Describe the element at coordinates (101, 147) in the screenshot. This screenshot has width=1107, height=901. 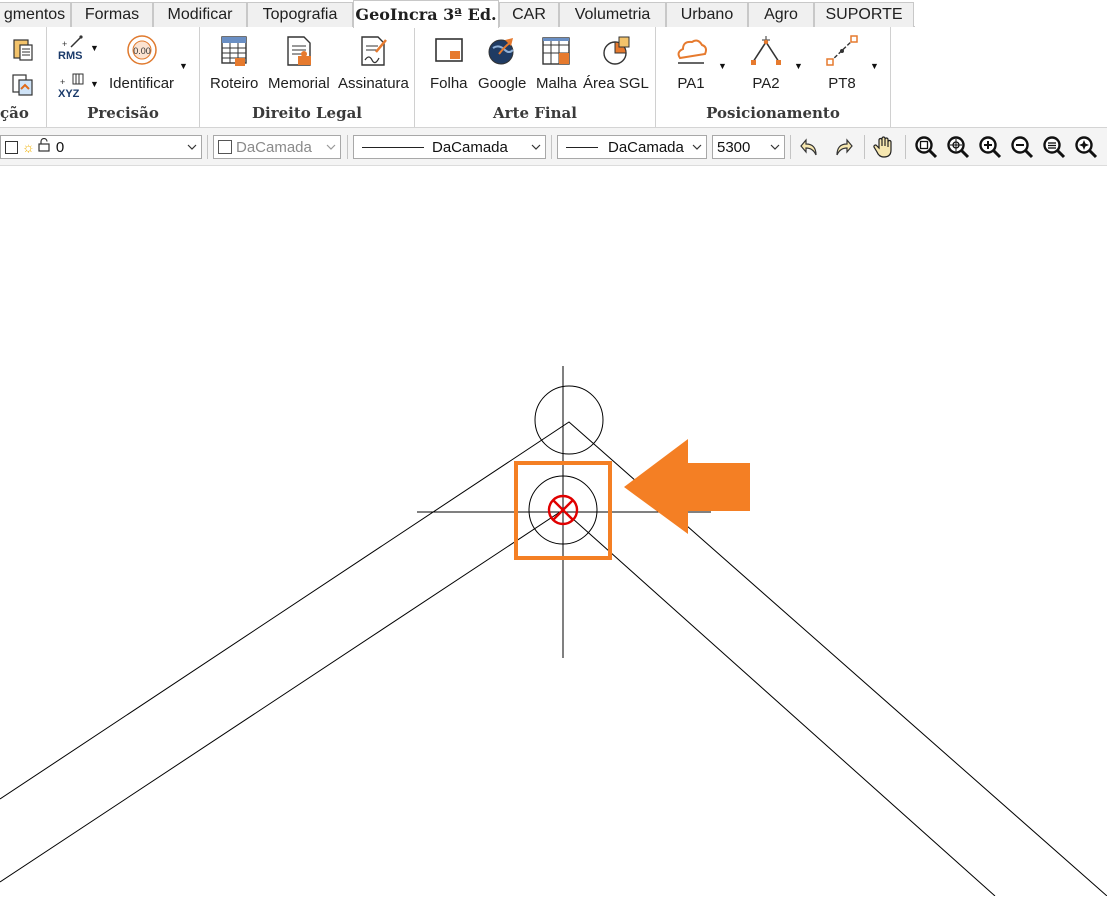
I see `layer-select: ☼ 0` at that location.